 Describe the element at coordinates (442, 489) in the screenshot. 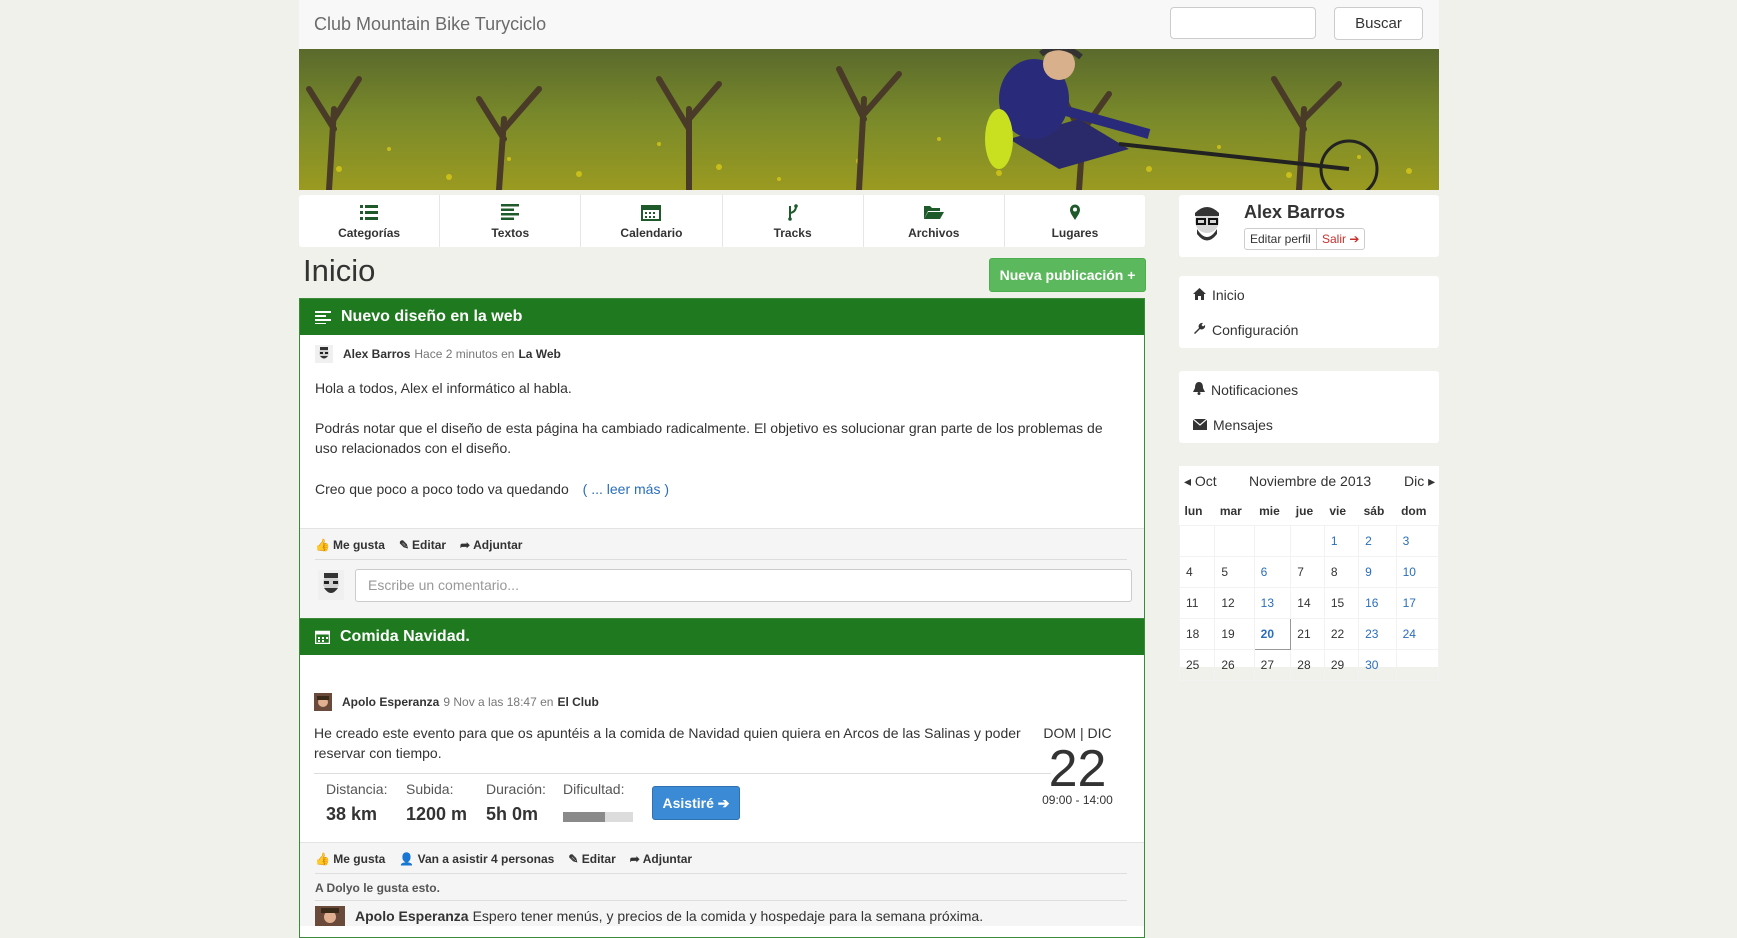

I see `post-excerpt: Creo que poco a poco todo va quedando` at that location.